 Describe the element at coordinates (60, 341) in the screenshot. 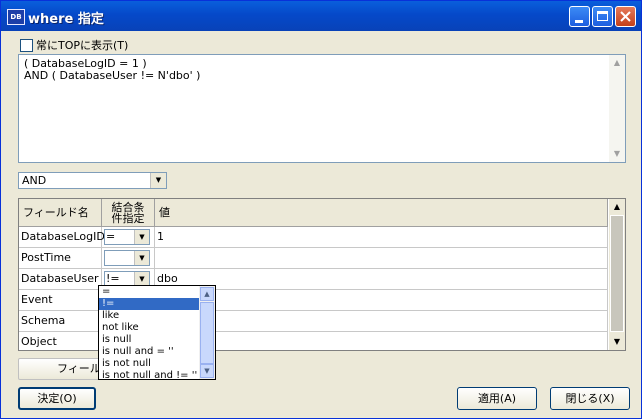

I see `row-field-name: Object` at that location.